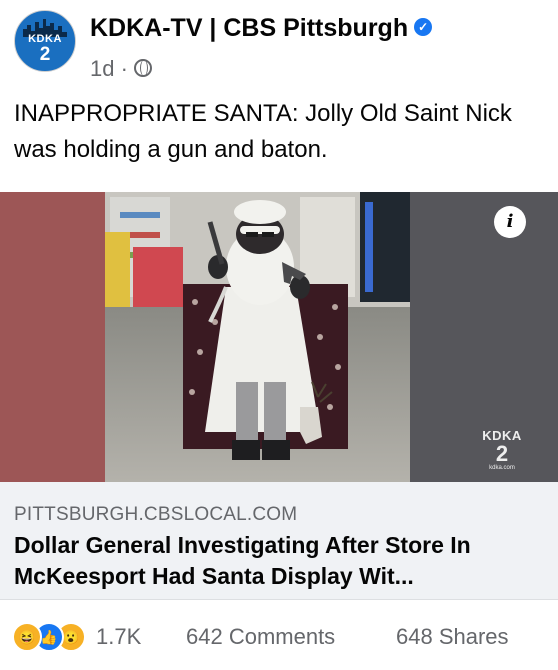 This screenshot has width=558, height=670. I want to click on avatar-channel-number: 2, so click(45, 54).